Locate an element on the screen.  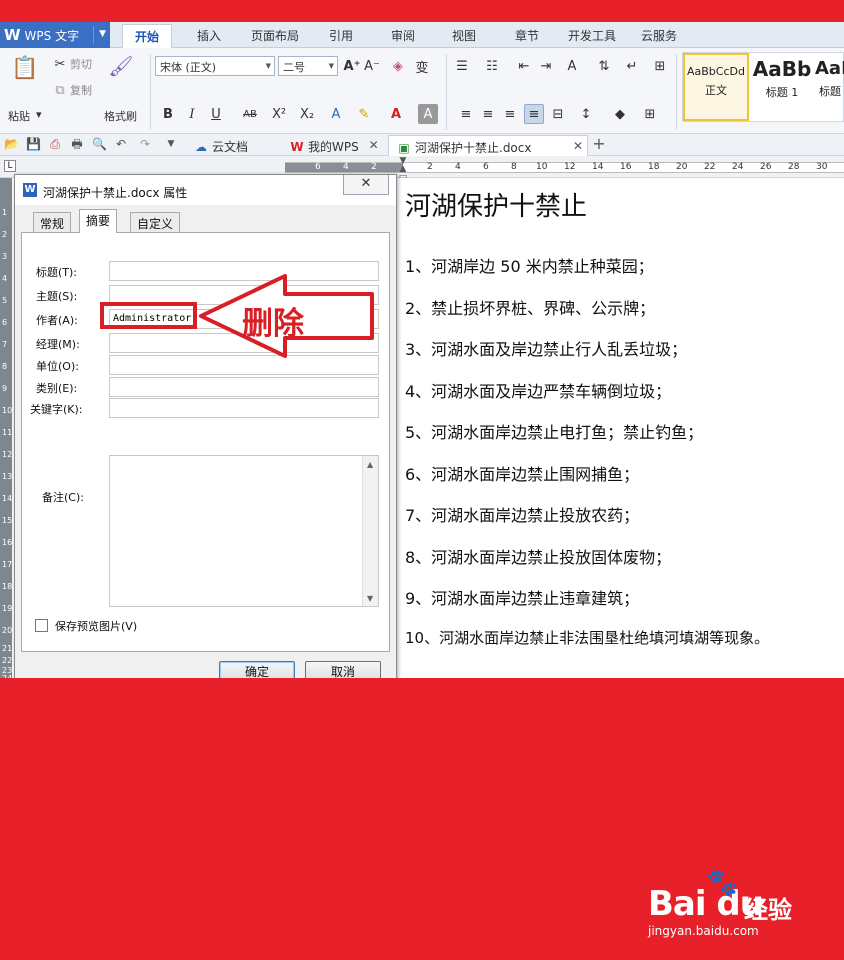
dialog-titlebar: W 河湖保护十禁止.docx 属性 ✕ is located at coordinates (205, 190).